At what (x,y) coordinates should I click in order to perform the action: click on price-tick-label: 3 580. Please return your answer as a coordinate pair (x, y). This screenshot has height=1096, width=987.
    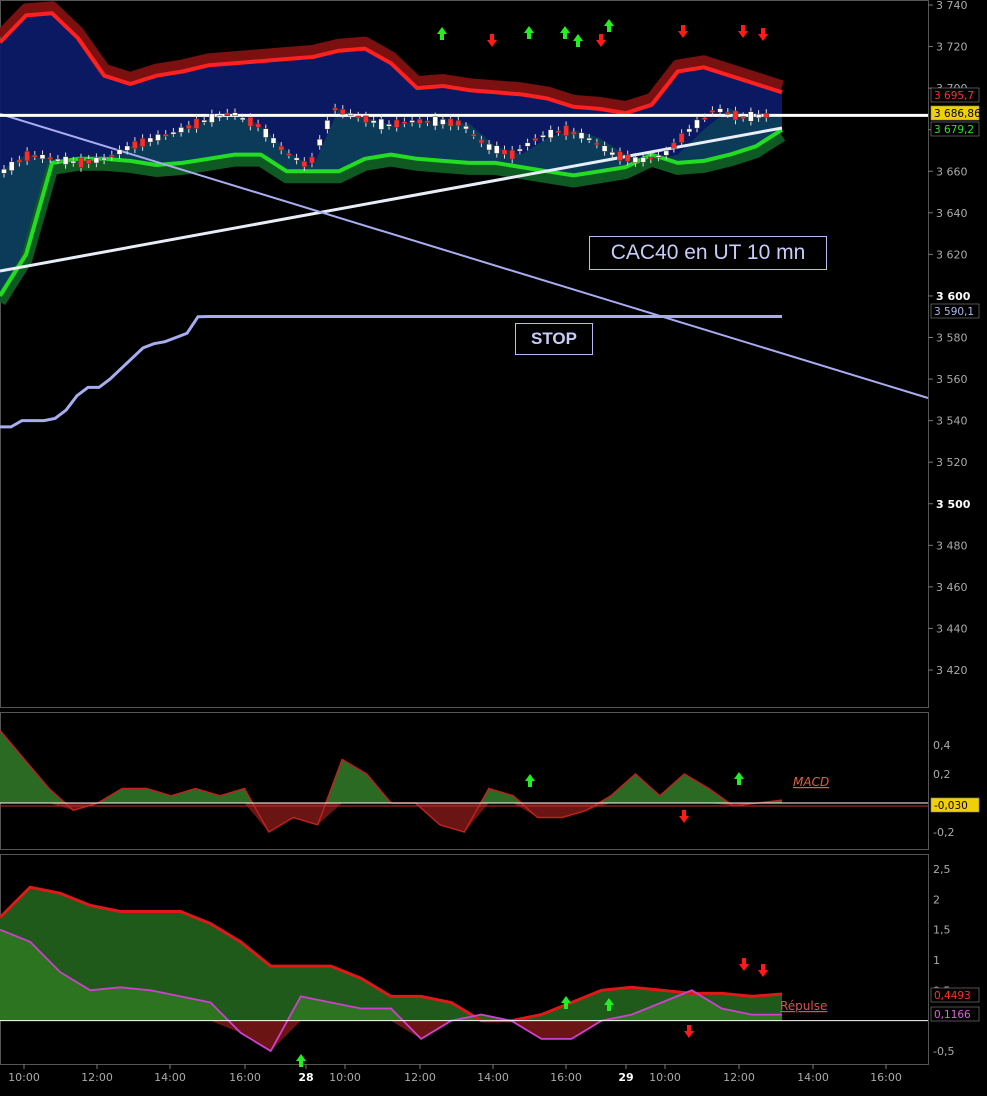
    Looking at the image, I should click on (952, 338).